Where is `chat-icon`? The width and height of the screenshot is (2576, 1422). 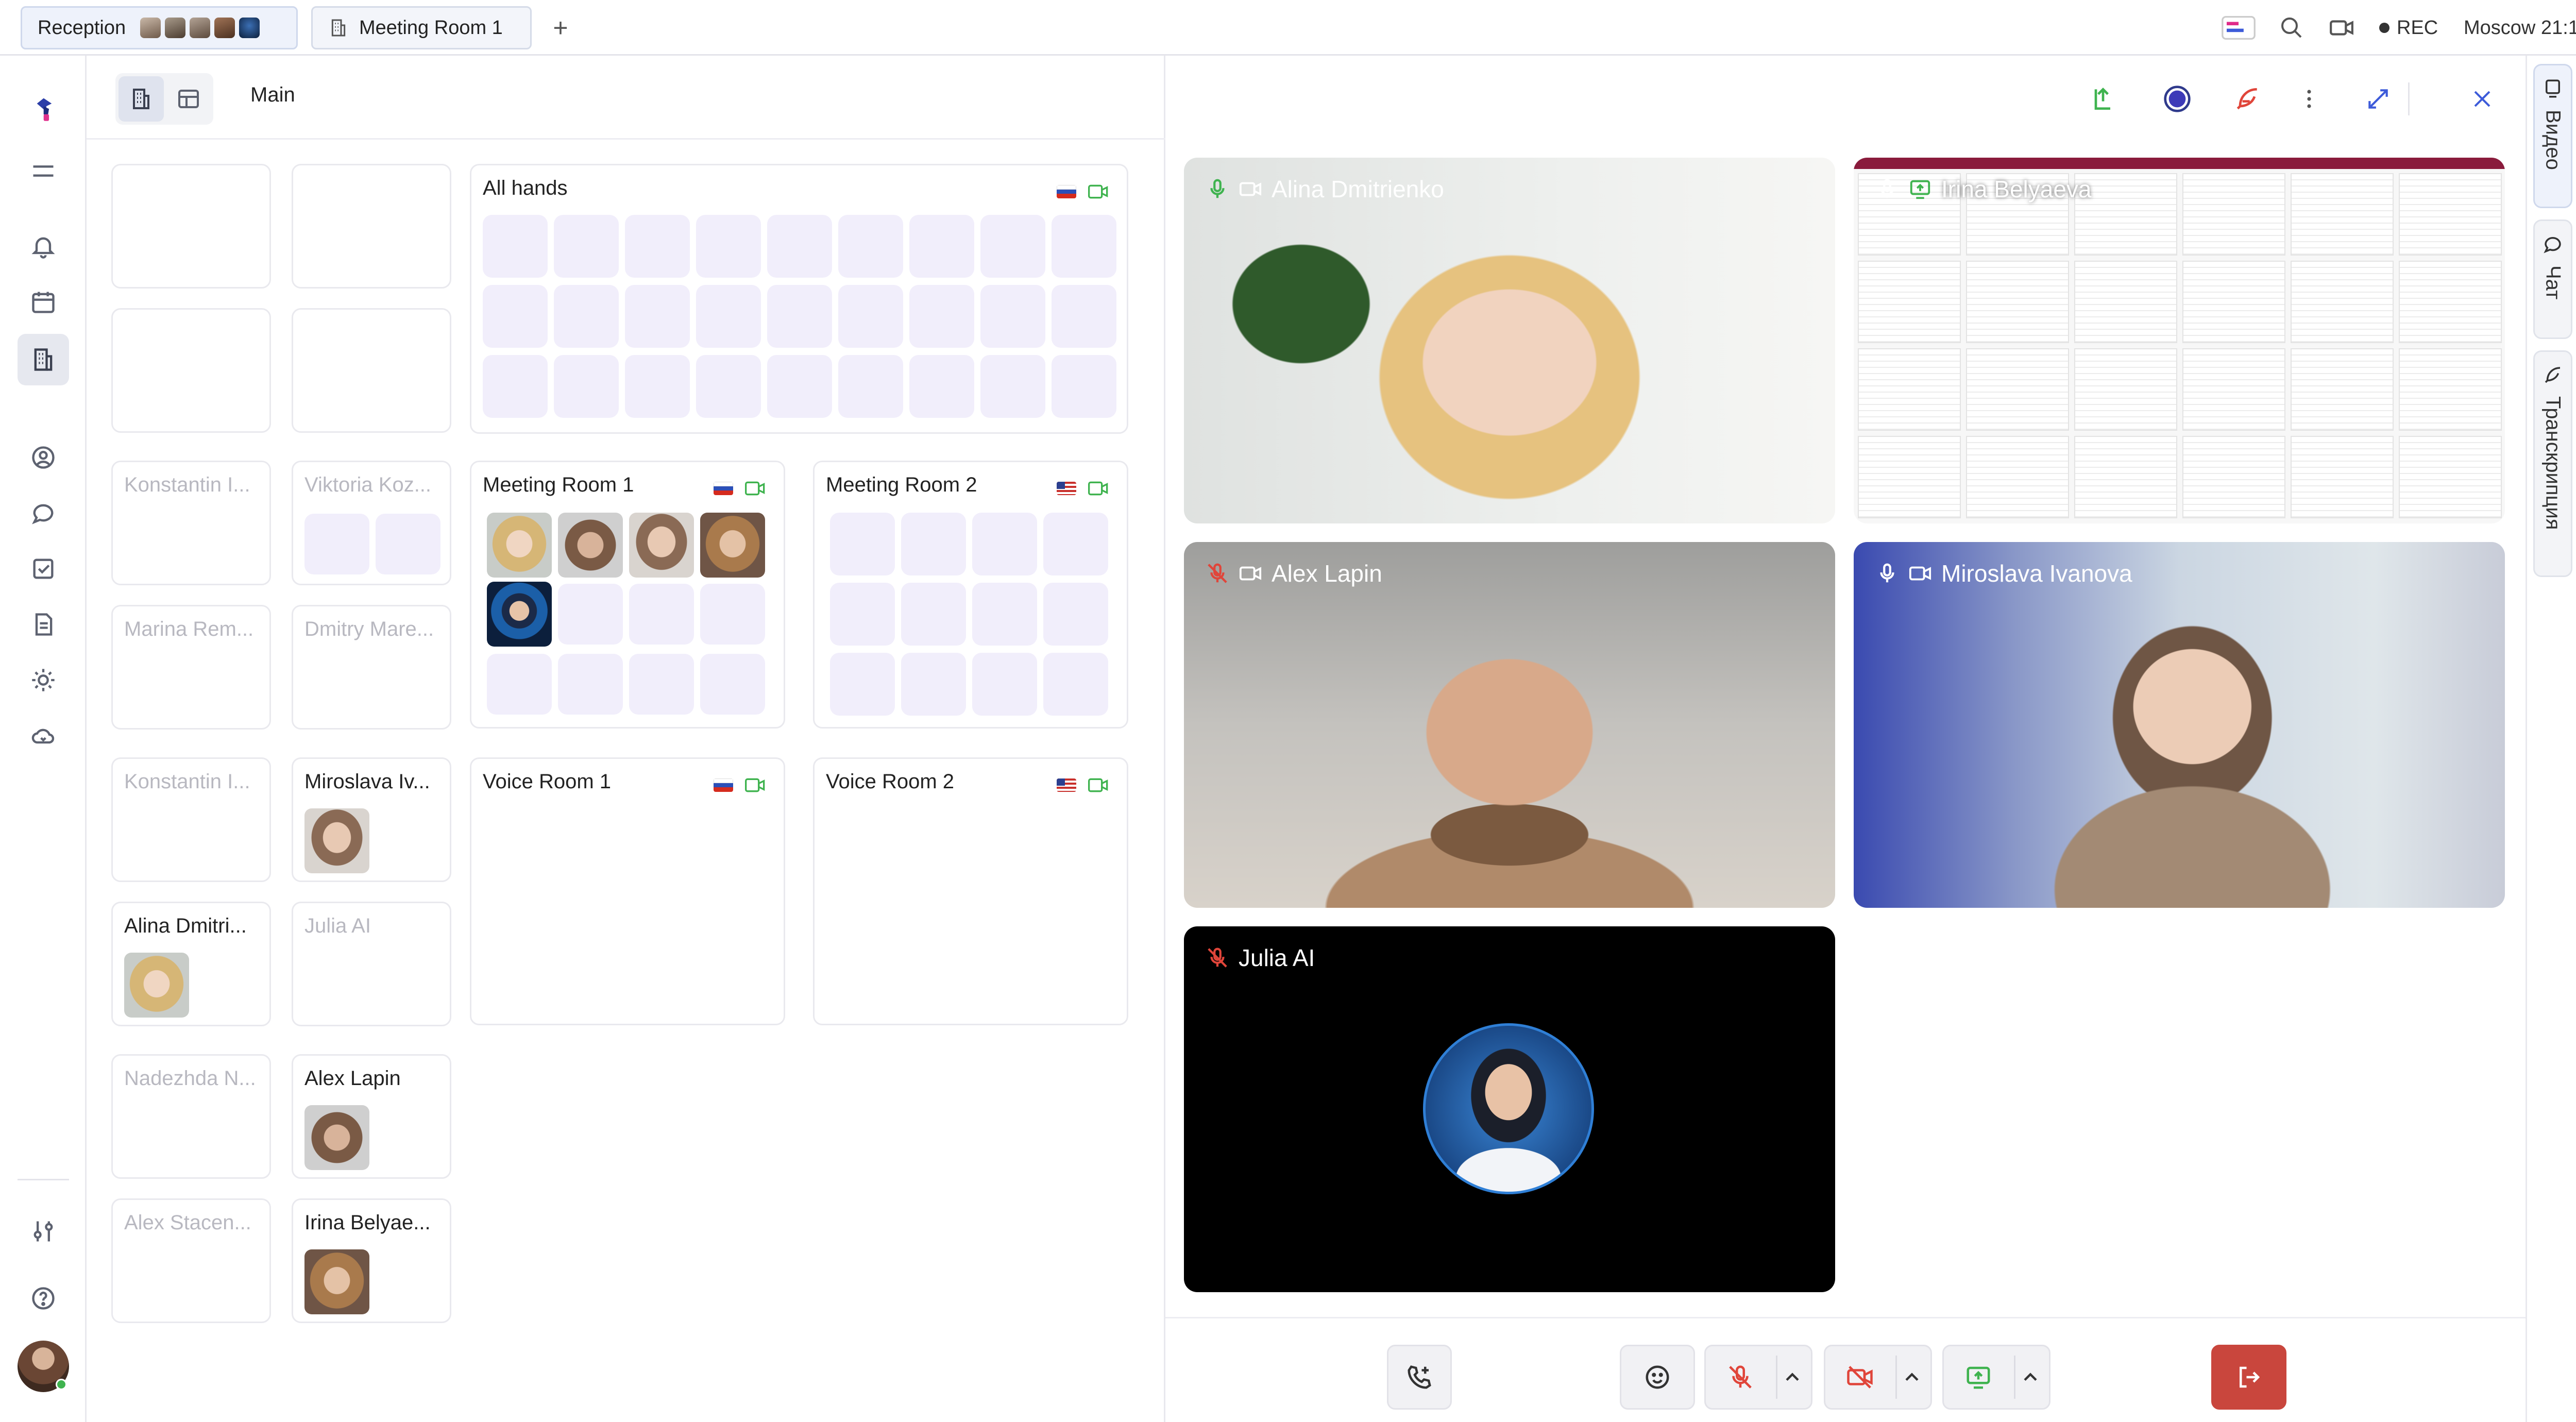
chat-icon is located at coordinates (43, 514).